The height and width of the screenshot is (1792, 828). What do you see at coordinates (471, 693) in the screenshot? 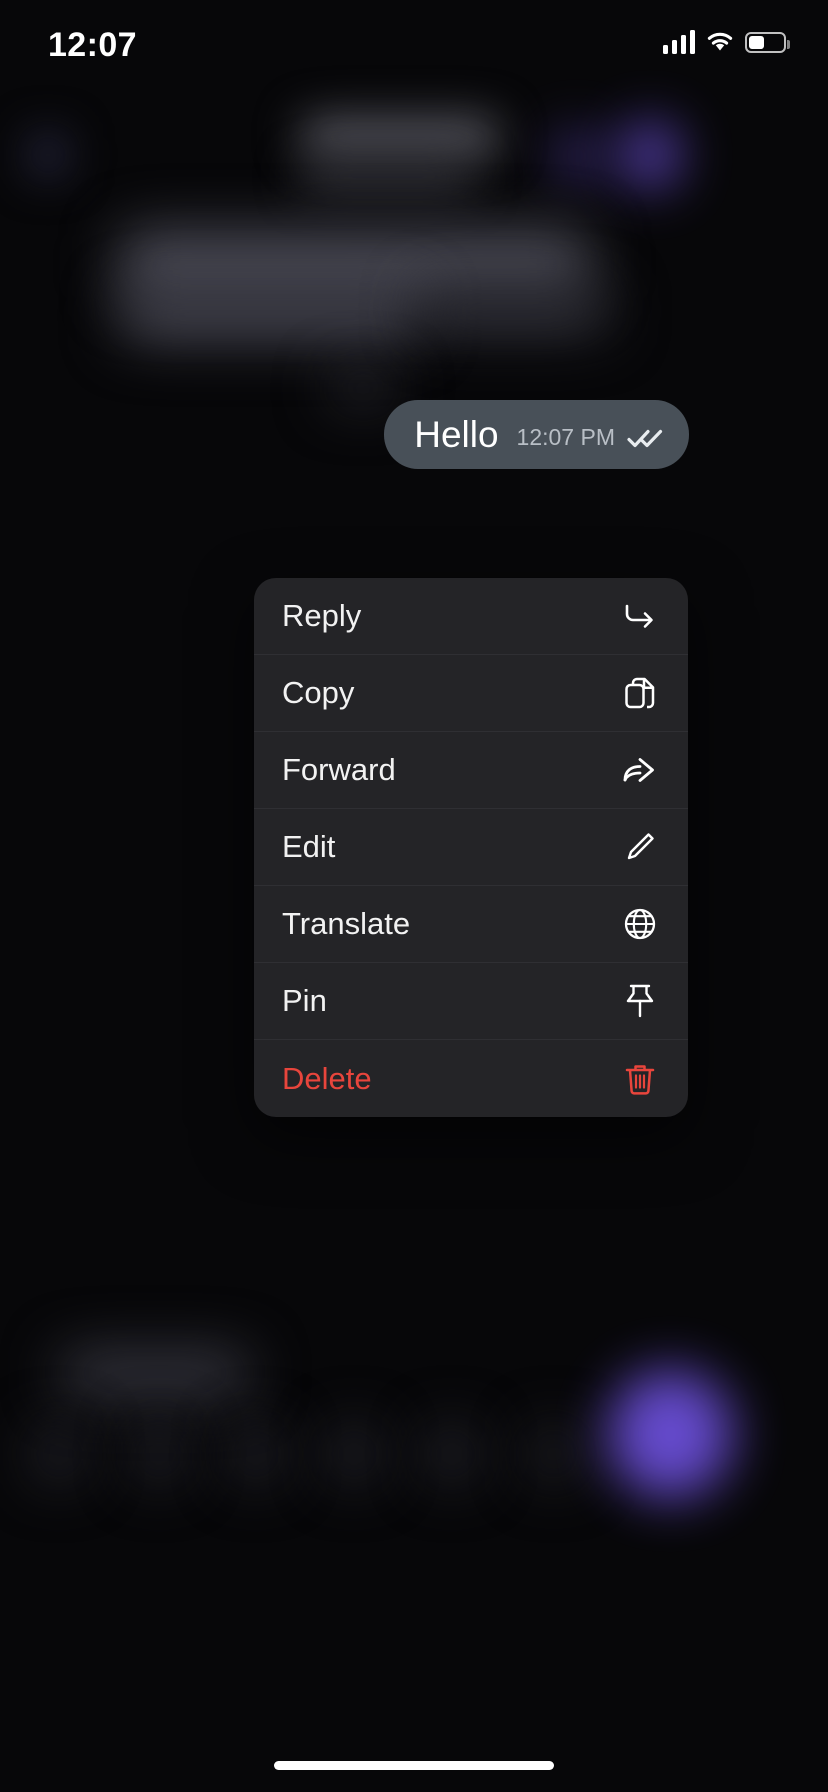
I see `context-menu-item-copy: Copy` at bounding box center [471, 693].